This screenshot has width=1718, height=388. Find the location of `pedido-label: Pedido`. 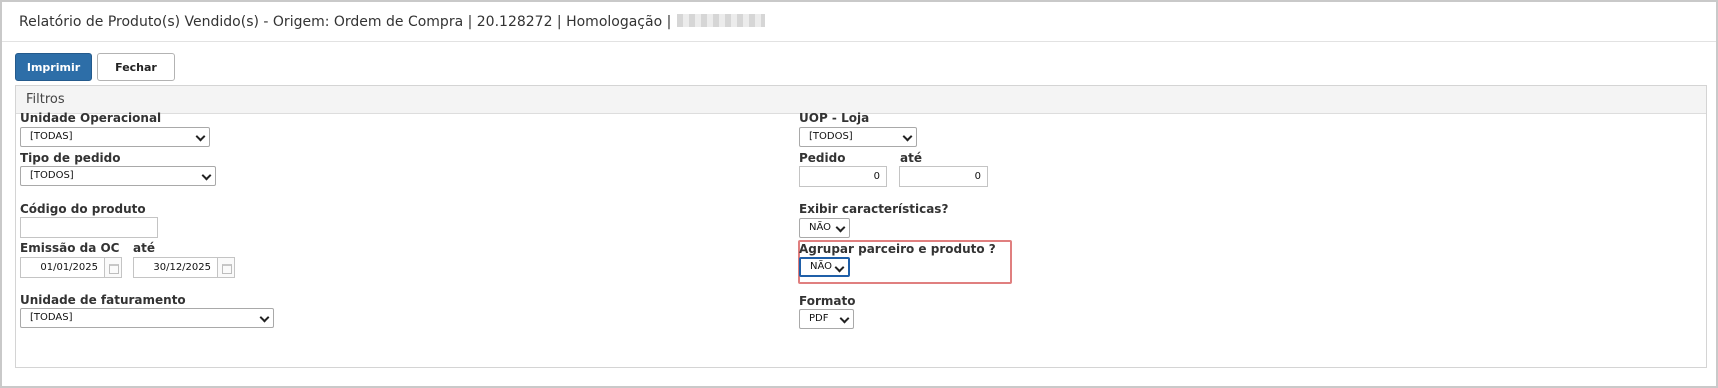

pedido-label: Pedido is located at coordinates (822, 158).